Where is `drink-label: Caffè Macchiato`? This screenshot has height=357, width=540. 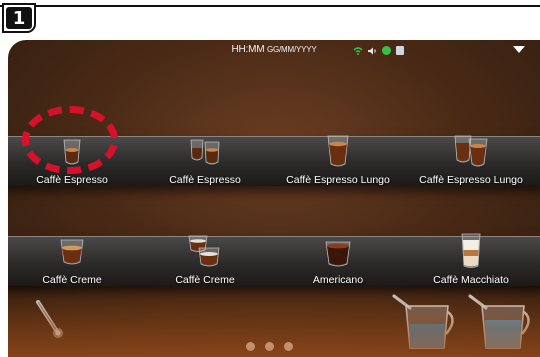
drink-label: Caffè Macchiato is located at coordinates (471, 280).